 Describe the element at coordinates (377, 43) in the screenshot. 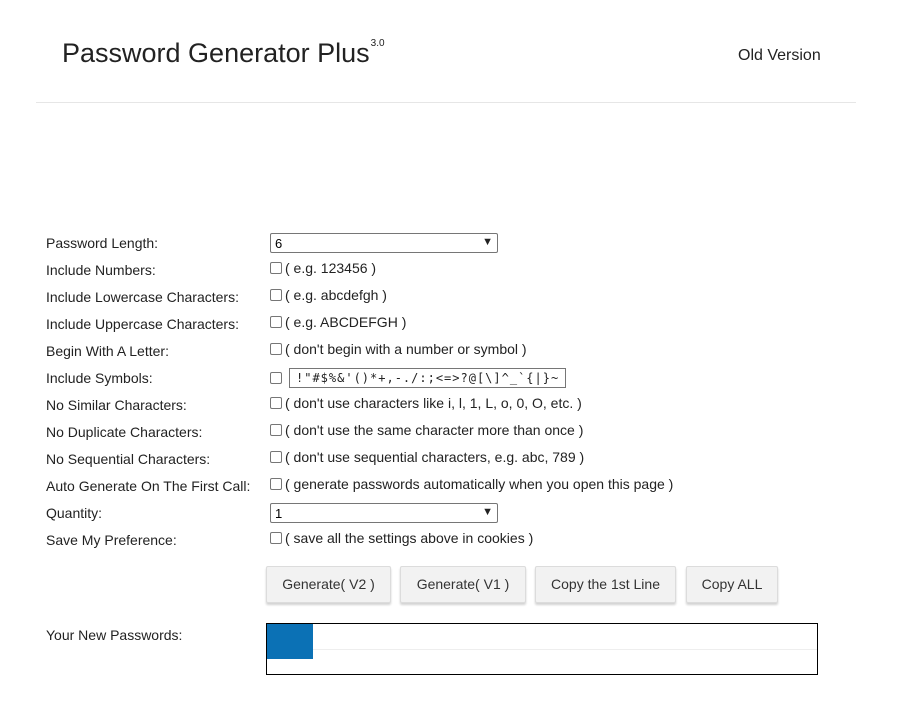

I see `version-badge: 3.0` at that location.